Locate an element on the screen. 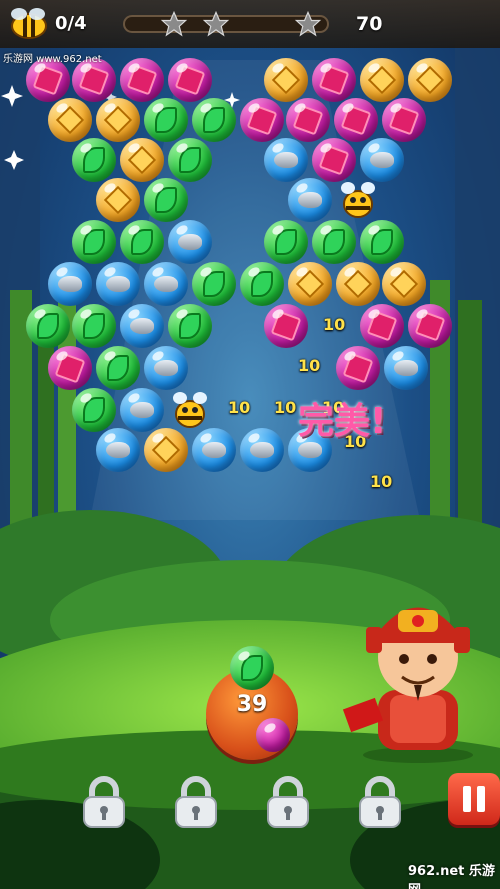 The image size is (500, 889). pause-icon is located at coordinates (474, 799).